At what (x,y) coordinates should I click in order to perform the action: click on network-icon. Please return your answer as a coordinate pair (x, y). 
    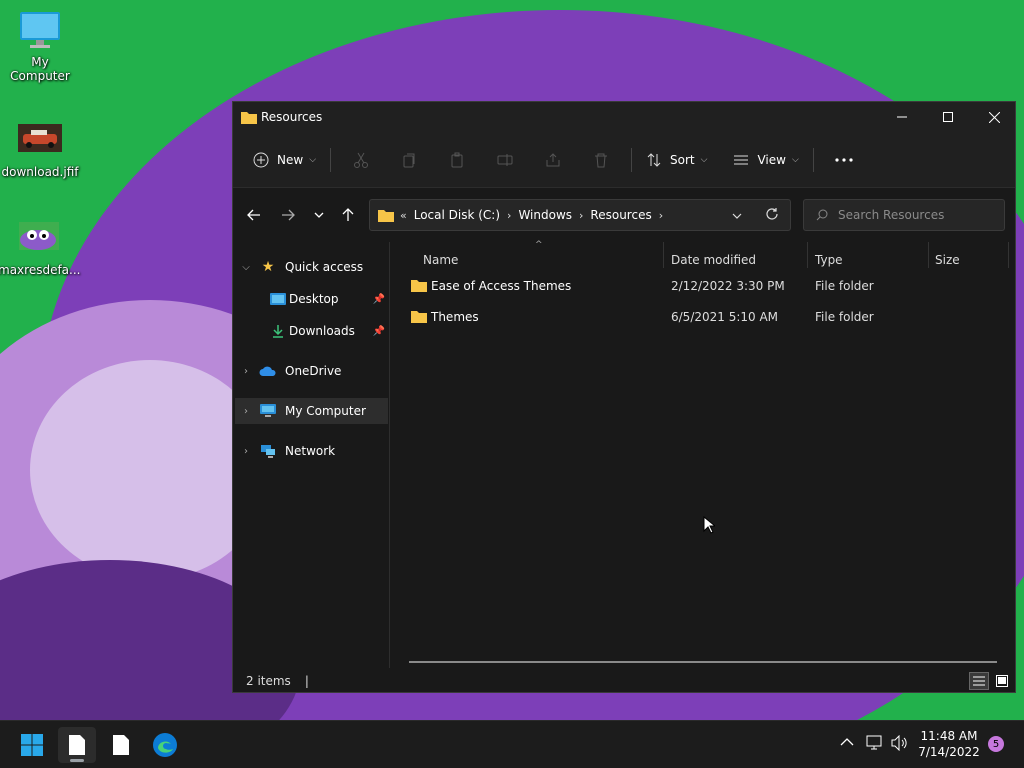
    Looking at the image, I should click on (268, 451).